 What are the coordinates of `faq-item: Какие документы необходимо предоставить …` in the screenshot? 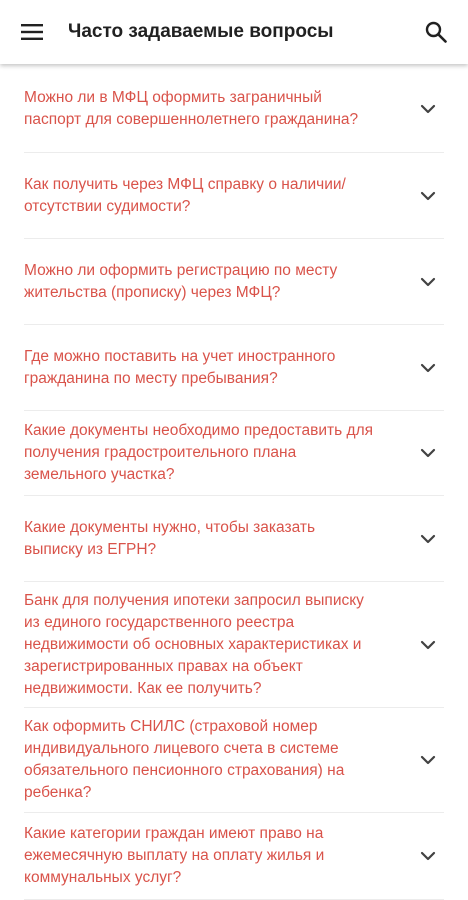 It's located at (234, 453).